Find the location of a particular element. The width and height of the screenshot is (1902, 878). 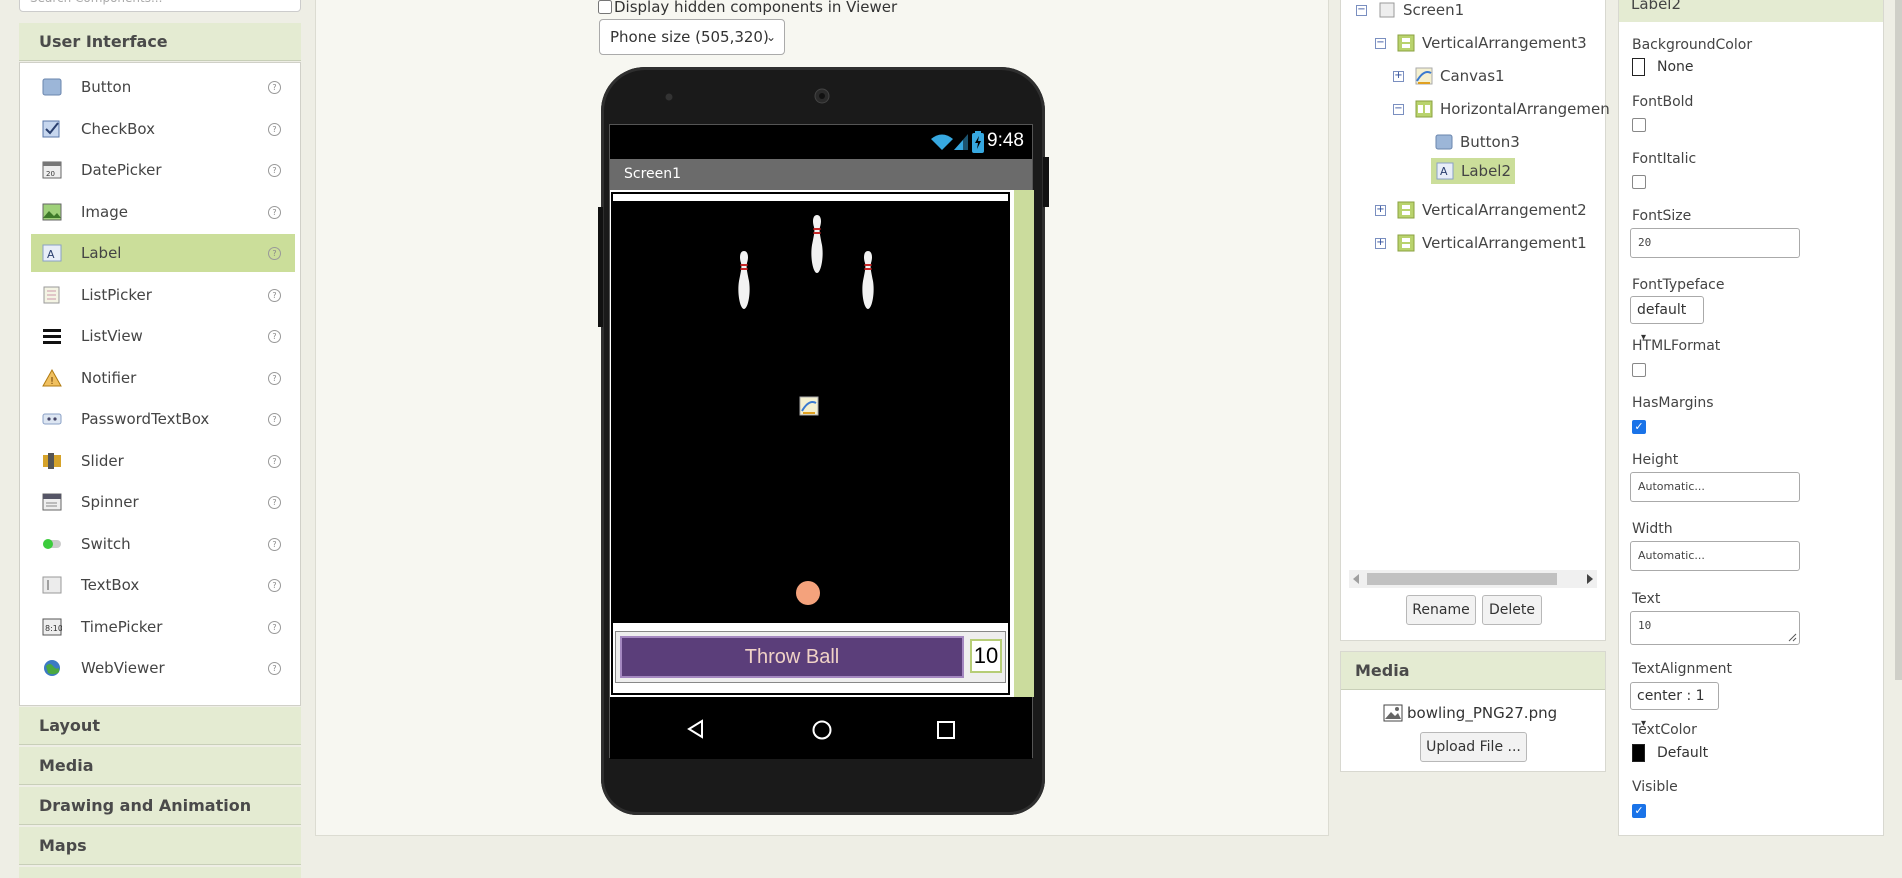

tree-node-canvas1: + Canvas1 is located at coordinates (1449, 76).